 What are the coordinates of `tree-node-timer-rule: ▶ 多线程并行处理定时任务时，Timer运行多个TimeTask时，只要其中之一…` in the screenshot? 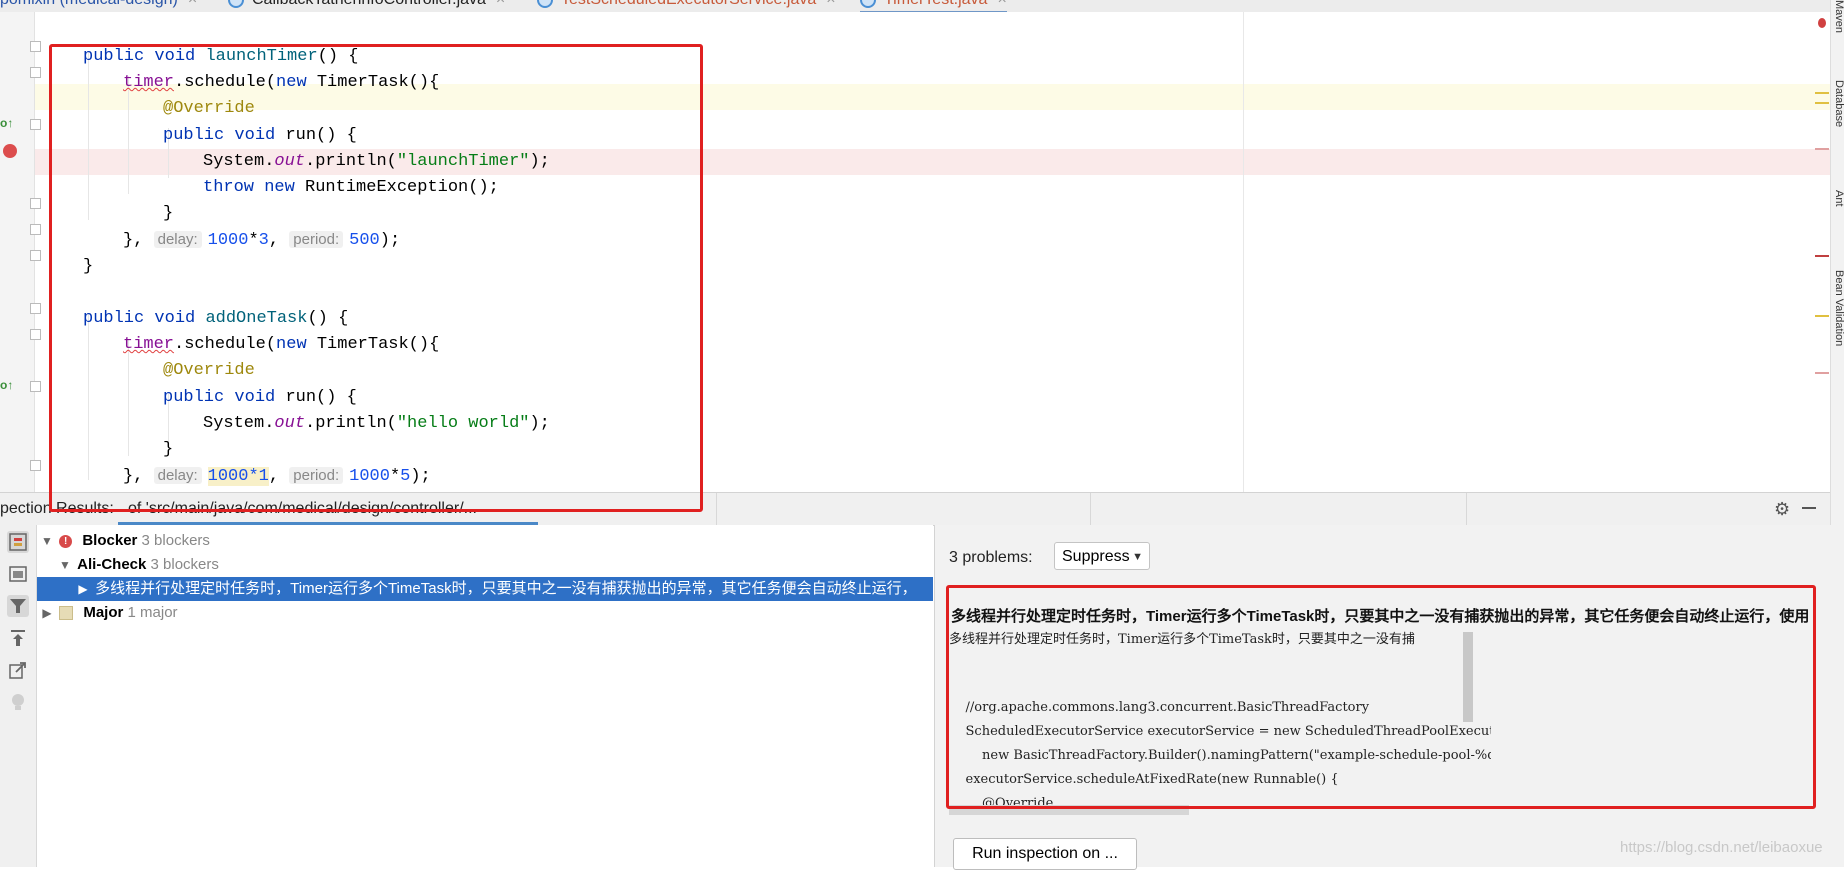 It's located at (485, 589).